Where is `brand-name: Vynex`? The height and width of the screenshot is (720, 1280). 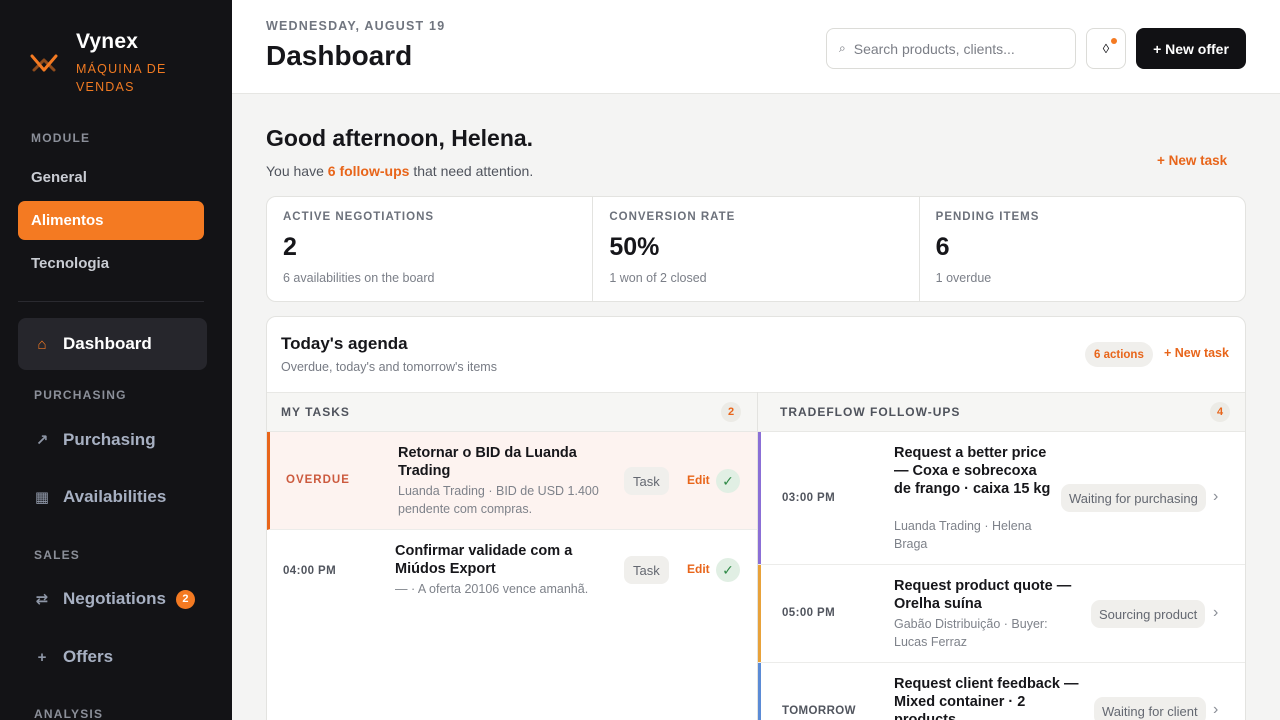 brand-name: Vynex is located at coordinates (107, 41).